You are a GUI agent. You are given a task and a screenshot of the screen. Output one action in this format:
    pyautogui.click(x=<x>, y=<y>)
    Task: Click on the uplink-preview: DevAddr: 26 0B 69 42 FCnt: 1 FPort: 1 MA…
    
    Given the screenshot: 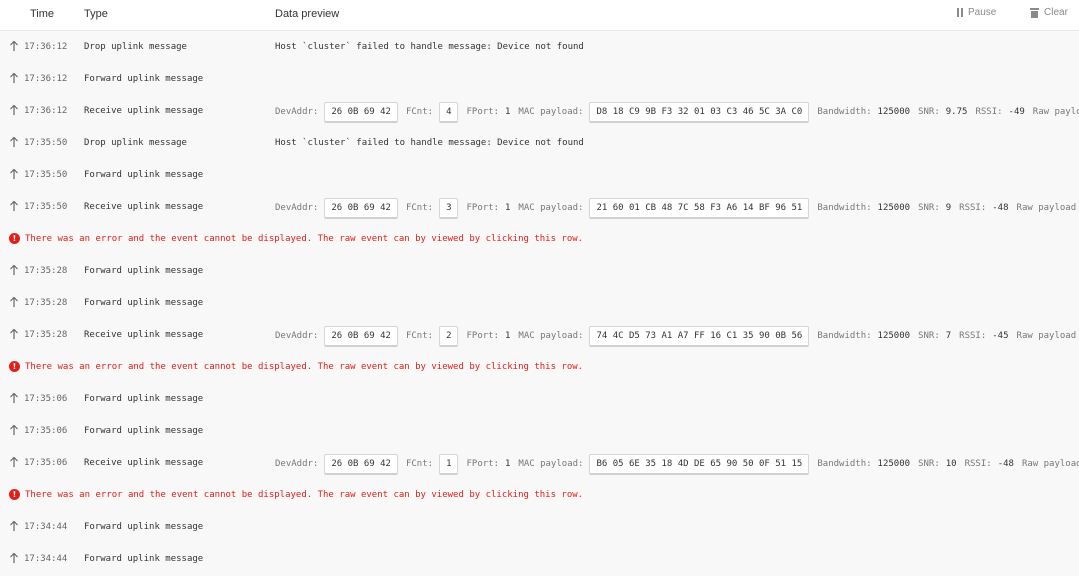 What is the action you would take?
    pyautogui.click(x=677, y=464)
    